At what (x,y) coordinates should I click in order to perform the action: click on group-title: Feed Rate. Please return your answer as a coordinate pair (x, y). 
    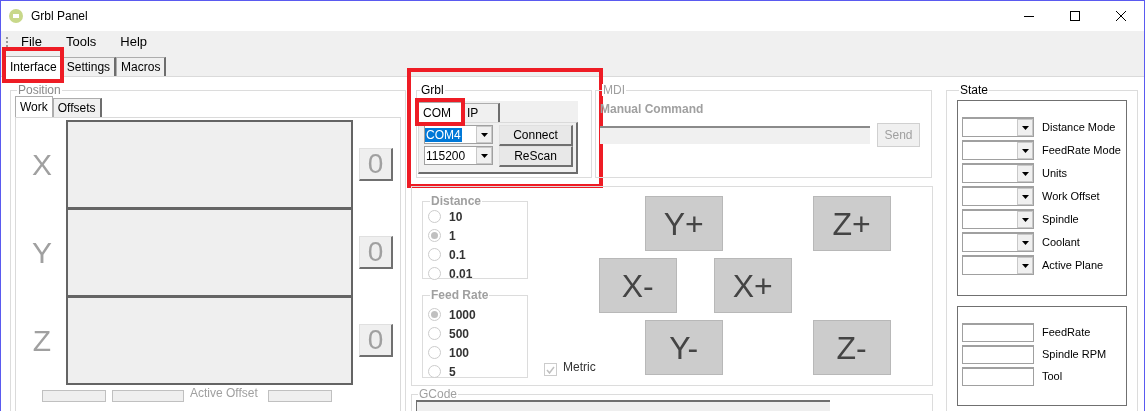
    Looking at the image, I should click on (460, 295).